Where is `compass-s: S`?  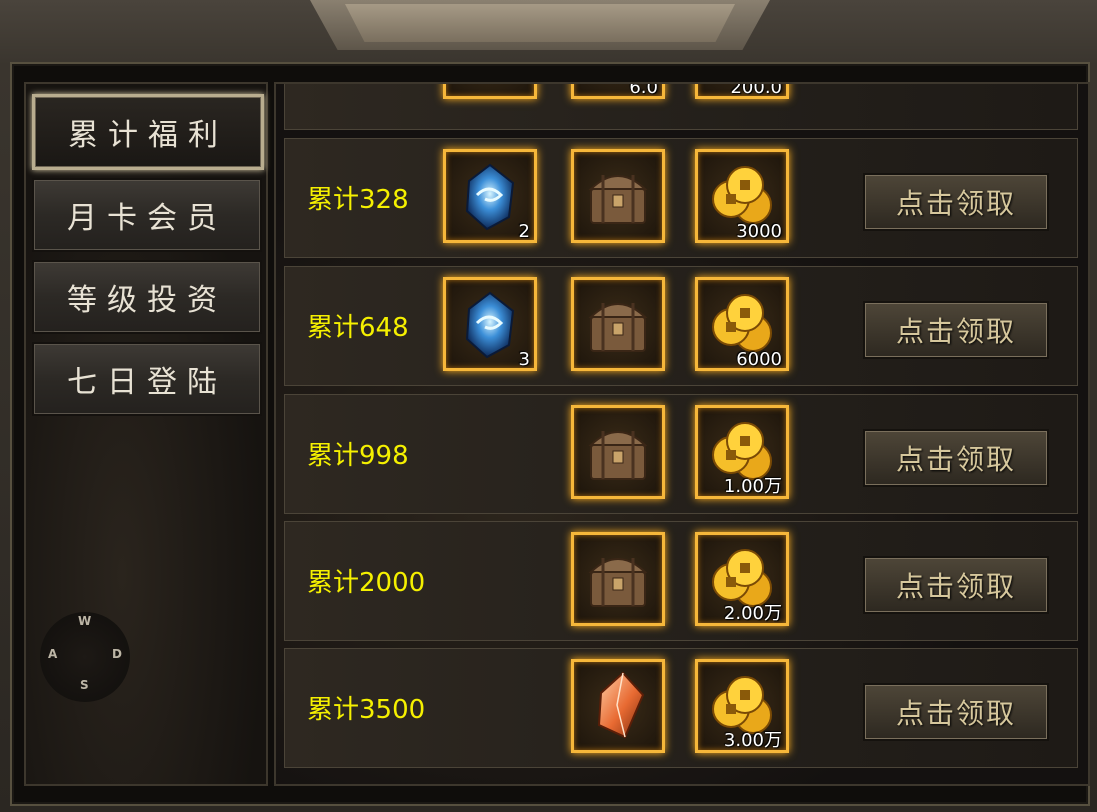
compass-s: S is located at coordinates (84, 685).